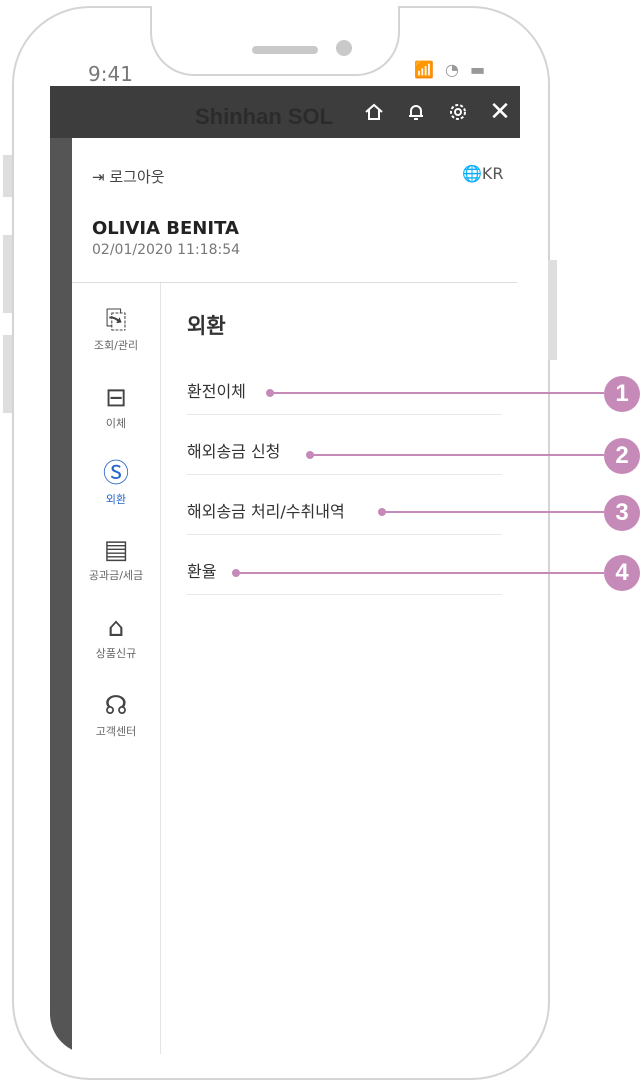 The width and height of the screenshot is (642, 1091). What do you see at coordinates (116, 499) in the screenshot?
I see `nav-label: 외환` at bounding box center [116, 499].